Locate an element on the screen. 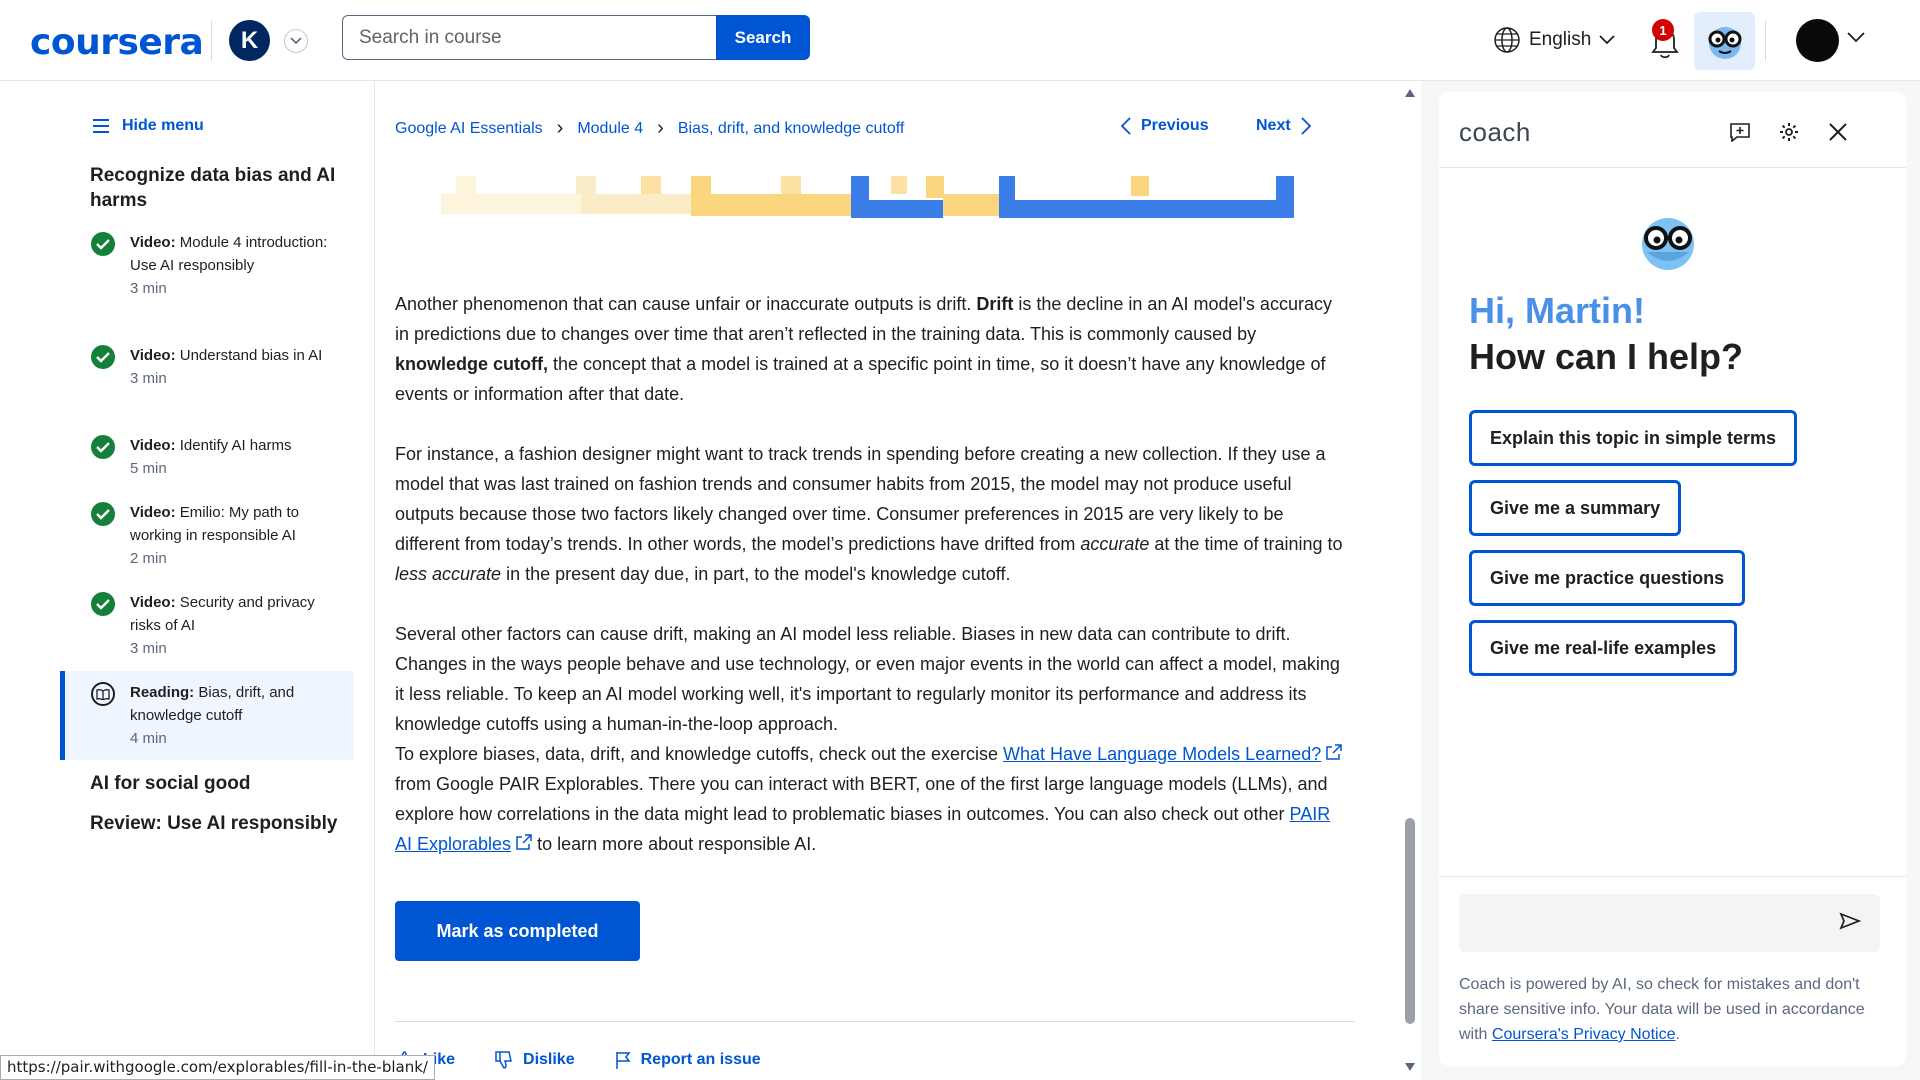  item-title: Understand bias in AI is located at coordinates (249, 355).